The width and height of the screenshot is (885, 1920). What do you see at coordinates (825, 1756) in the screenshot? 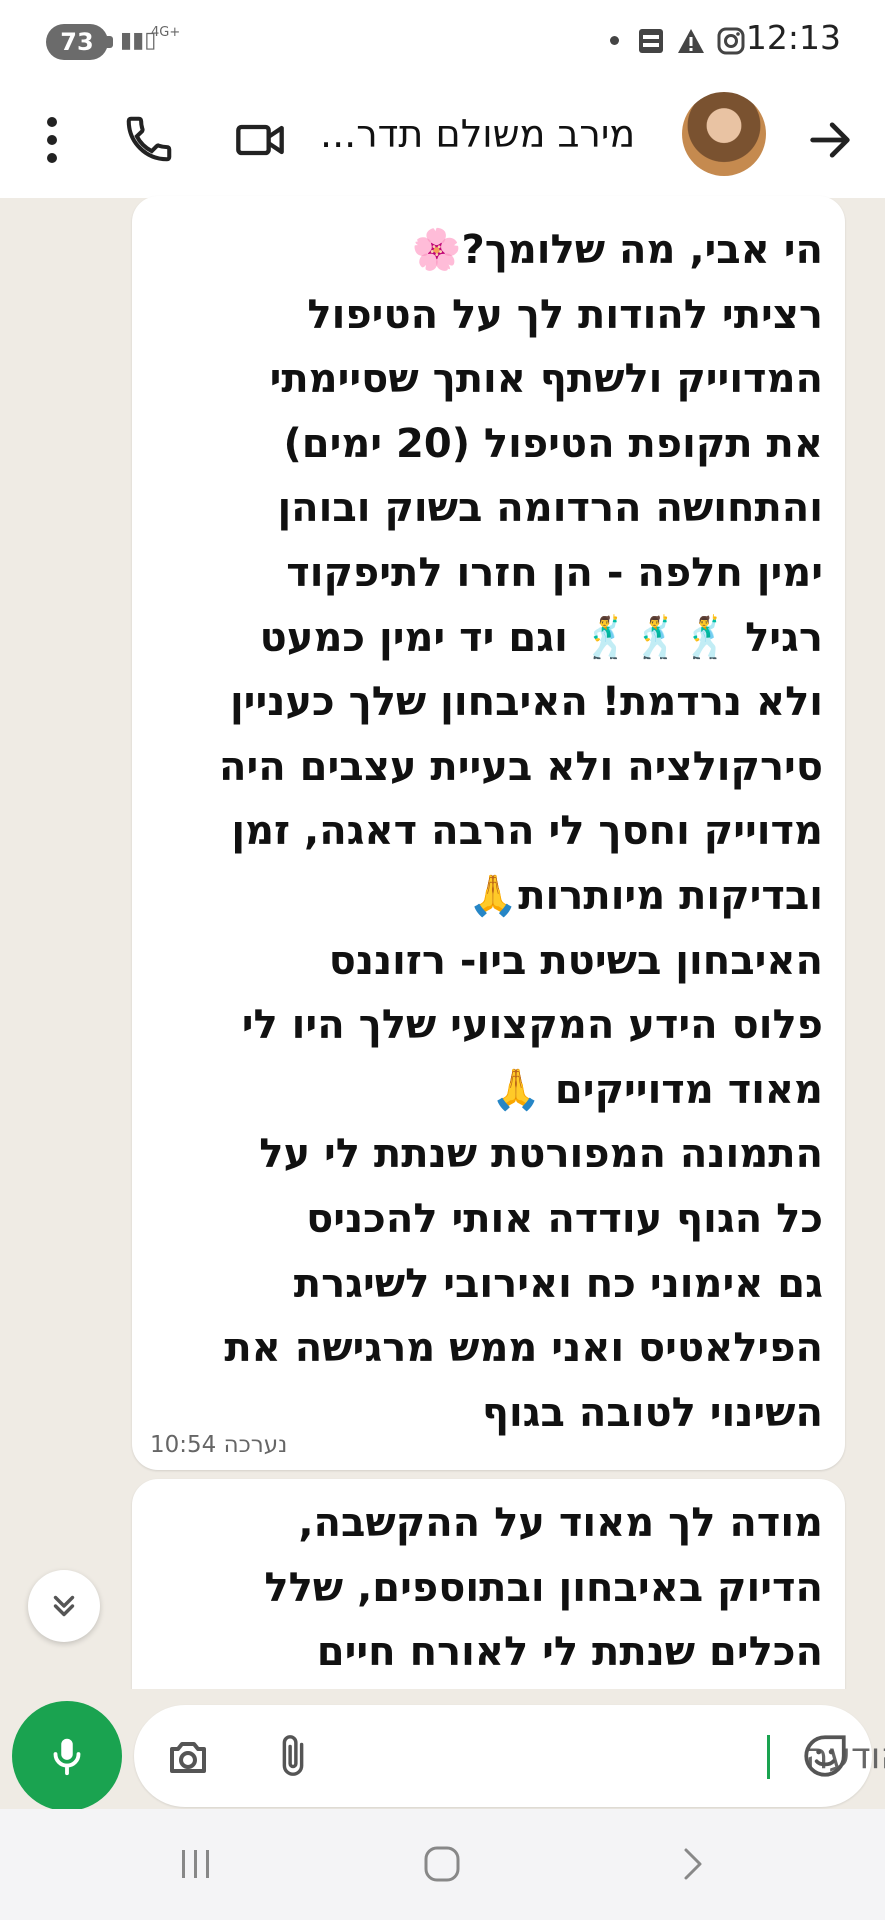
I see `sticker-icon` at bounding box center [825, 1756].